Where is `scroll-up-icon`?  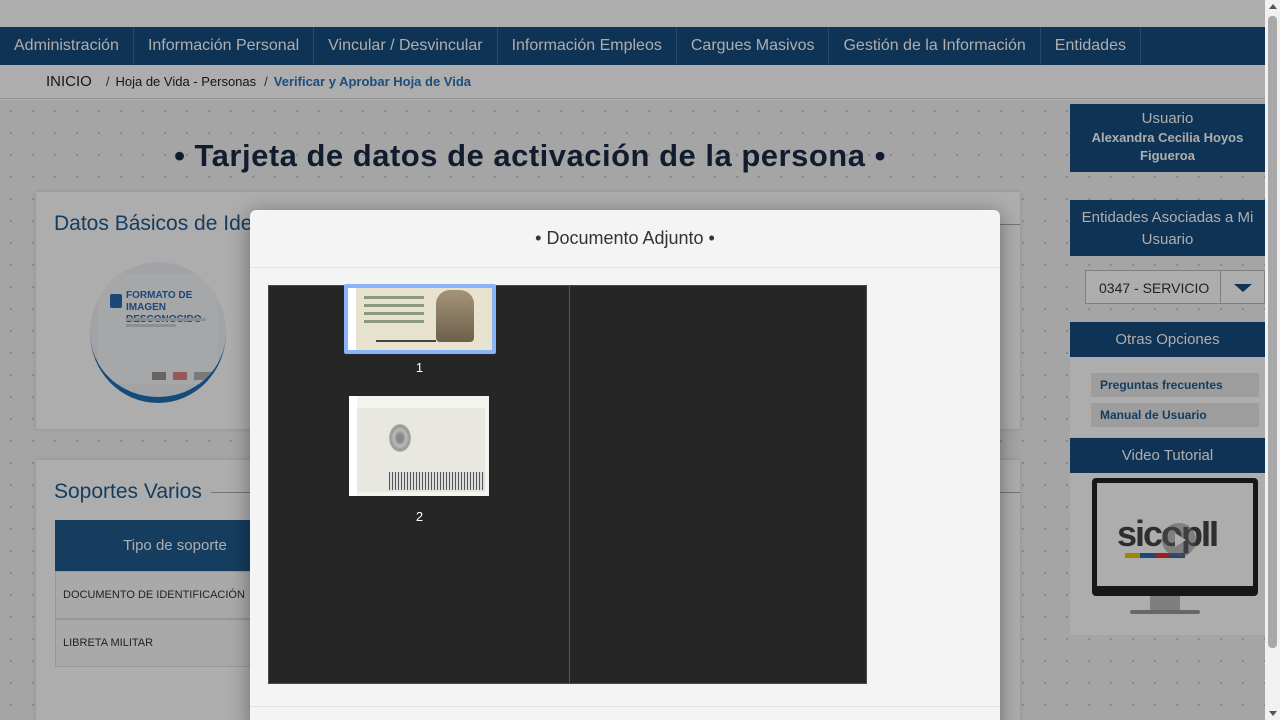
scroll-up-icon is located at coordinates (1273, 6).